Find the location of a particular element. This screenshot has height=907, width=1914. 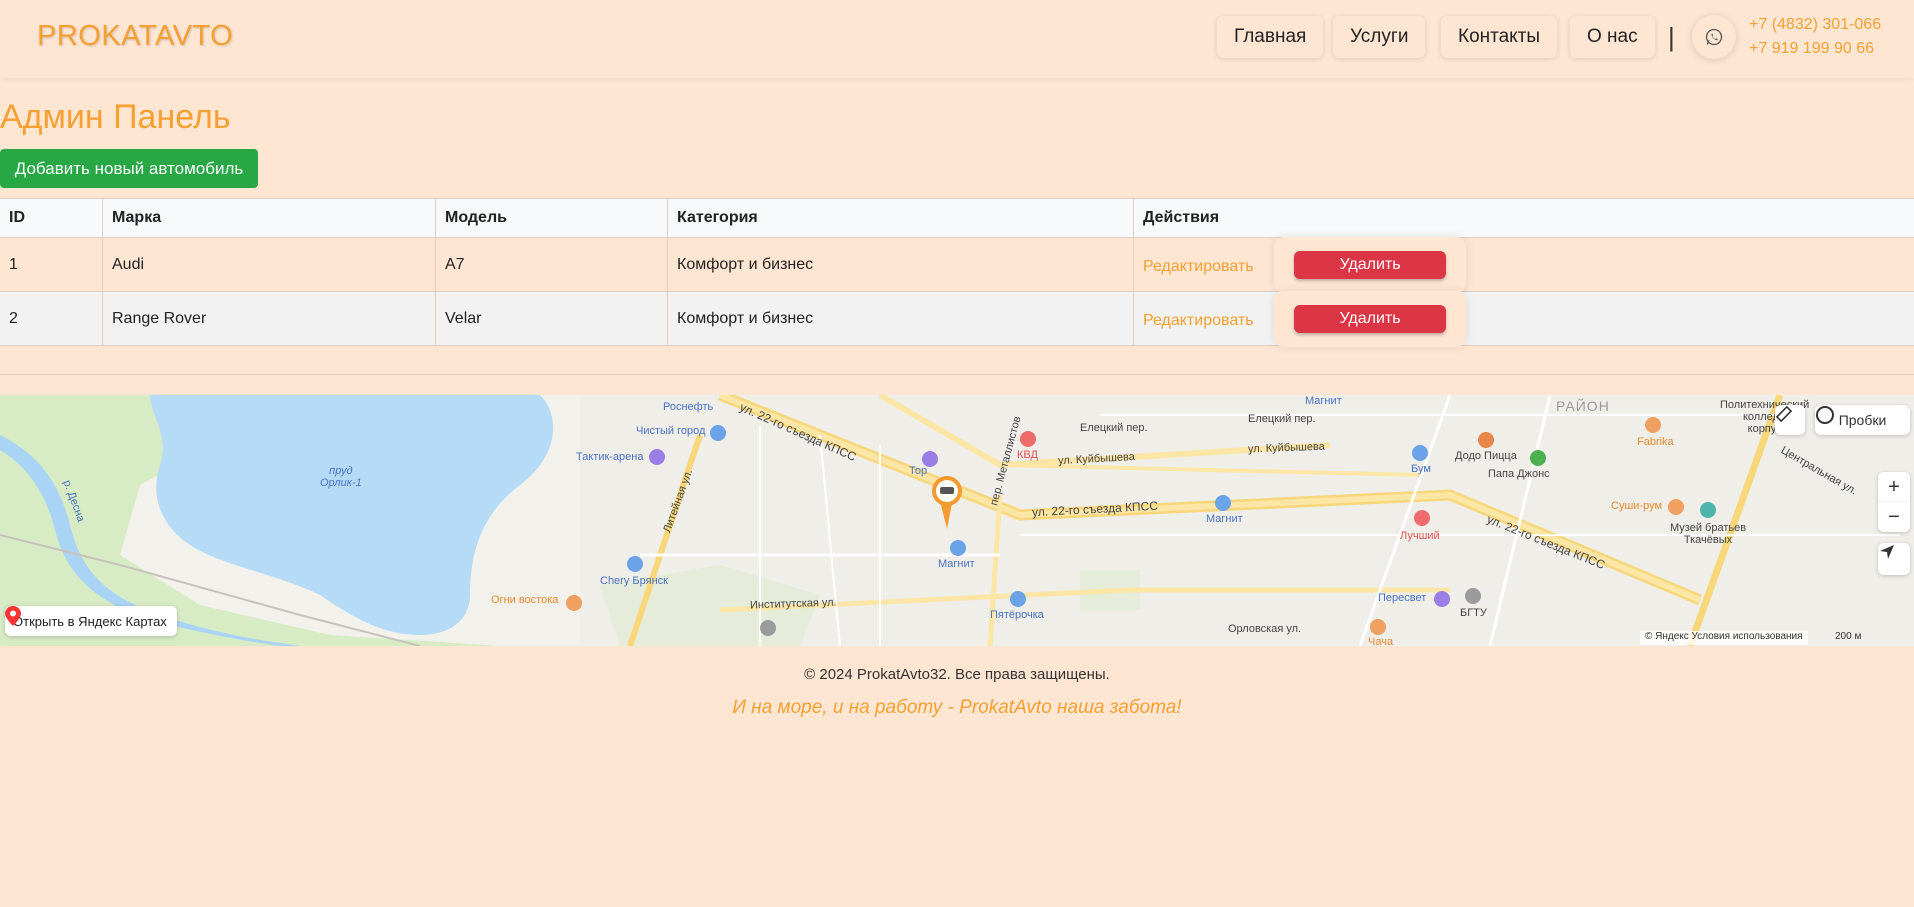

open-in-yandex-maps-label: Открыть в Яндекс Картах is located at coordinates (90, 621).